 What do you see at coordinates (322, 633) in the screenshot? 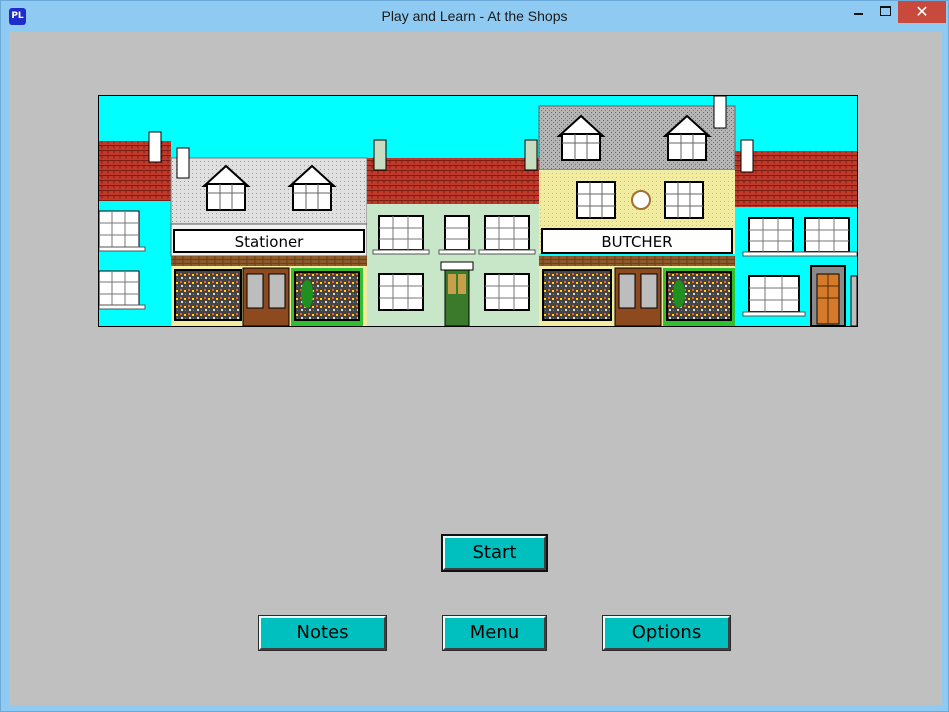
I see `notes-button: Notes` at bounding box center [322, 633].